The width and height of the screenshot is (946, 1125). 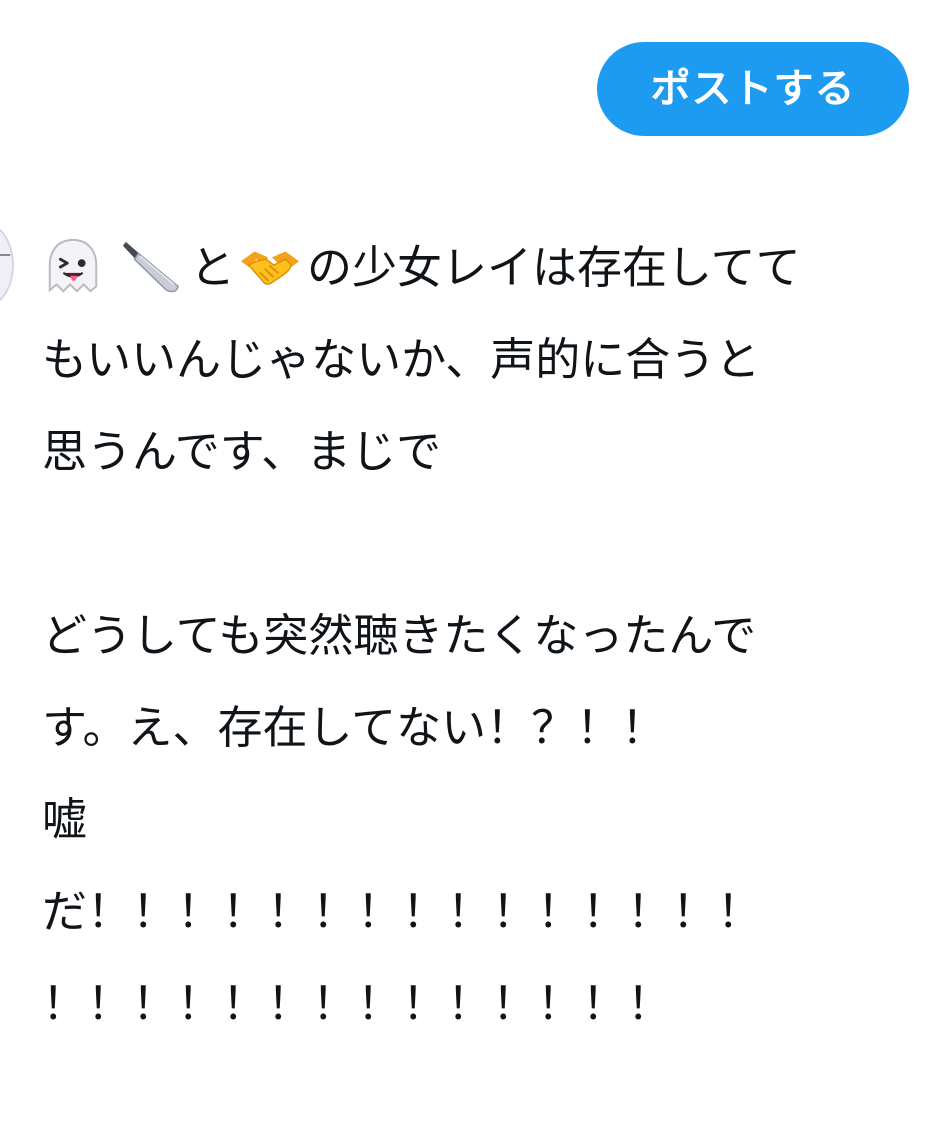 I want to click on text-line-9: ！！！！！！！！！！！！！！, so click(x=357, y=1003).